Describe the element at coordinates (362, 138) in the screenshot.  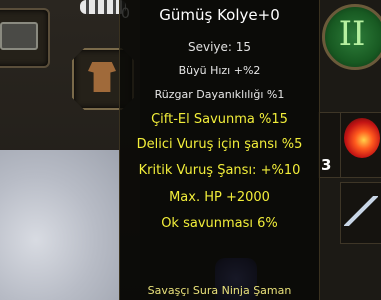
I see `fire-orb-icon` at that location.